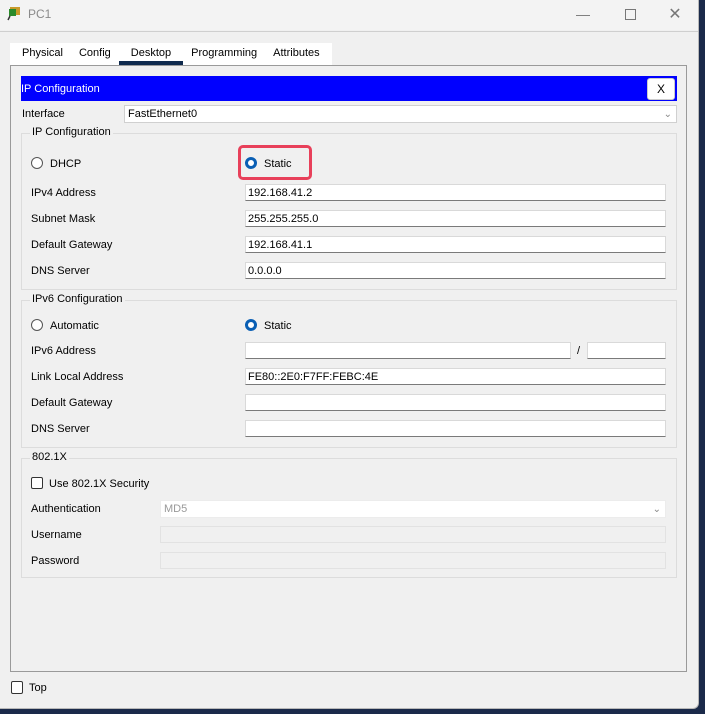  Describe the element at coordinates (176, 509) in the screenshot. I see `authentication-value: MD5` at that location.